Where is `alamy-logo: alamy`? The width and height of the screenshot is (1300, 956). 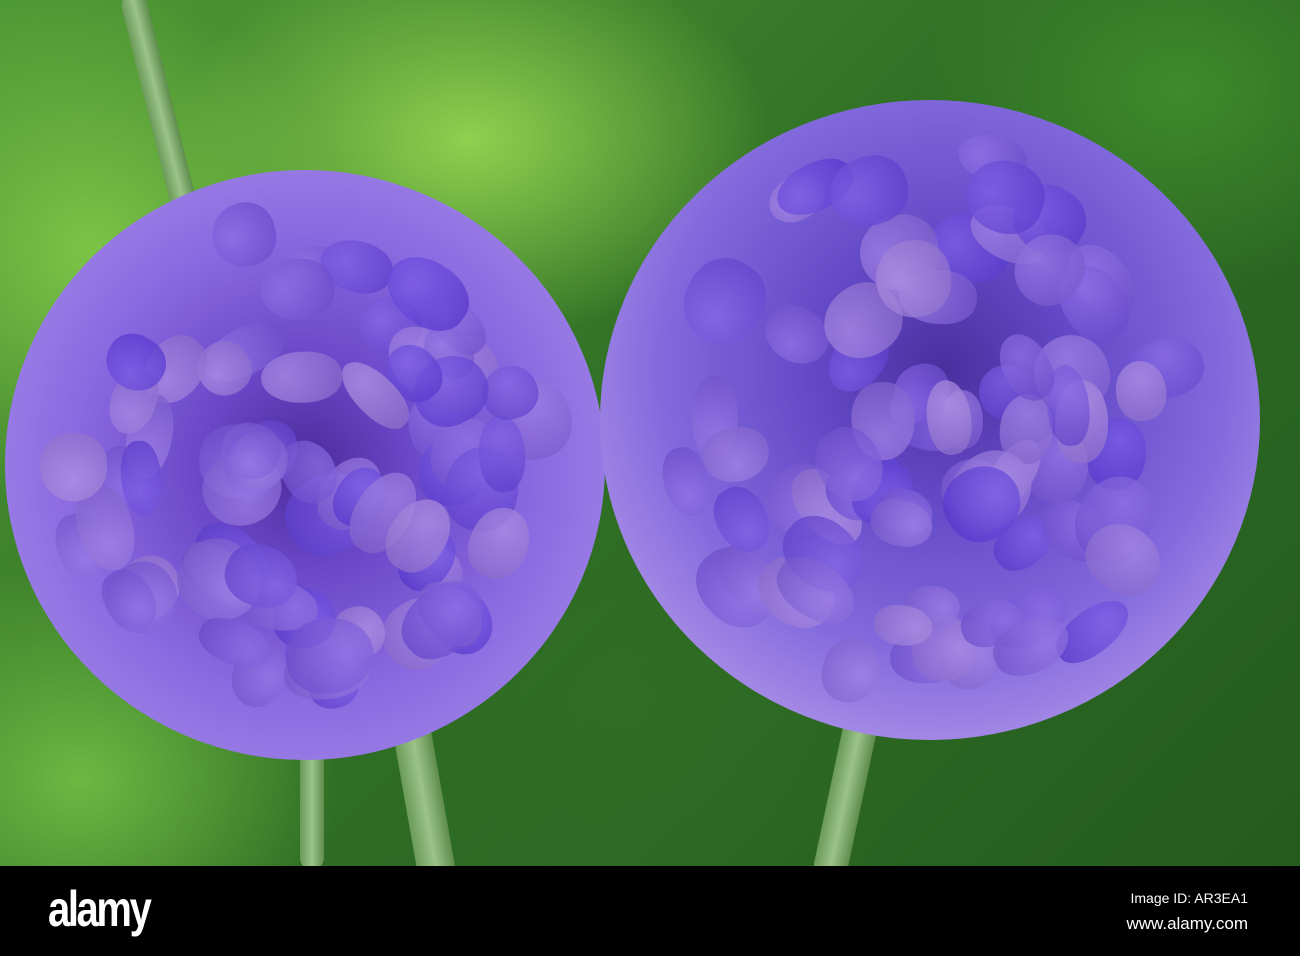
alamy-logo: alamy is located at coordinates (100, 909).